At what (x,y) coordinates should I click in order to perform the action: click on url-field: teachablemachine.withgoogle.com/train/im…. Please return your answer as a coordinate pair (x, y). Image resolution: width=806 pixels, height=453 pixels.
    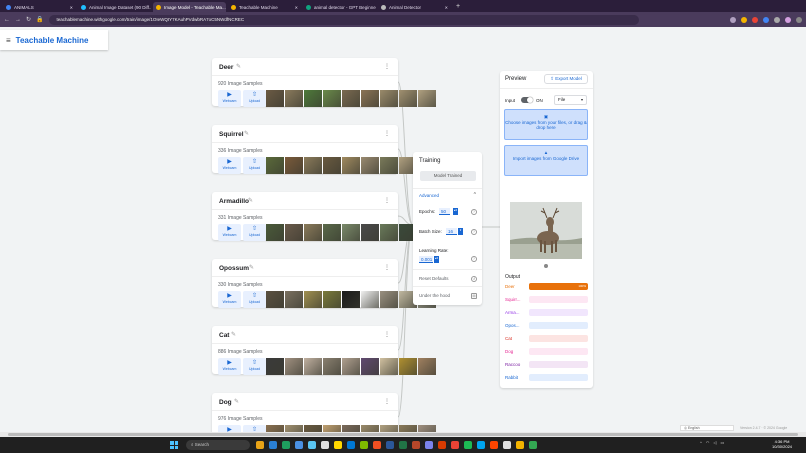
    Looking at the image, I should click on (343, 19).